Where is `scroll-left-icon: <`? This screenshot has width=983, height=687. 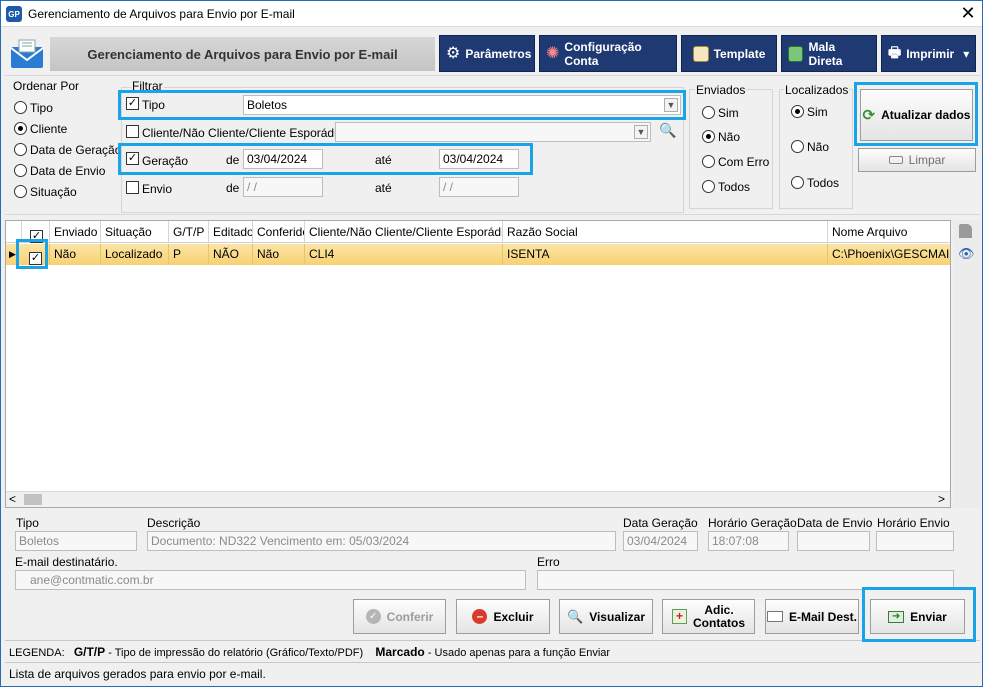
scroll-left-icon: < is located at coordinates (12, 499).